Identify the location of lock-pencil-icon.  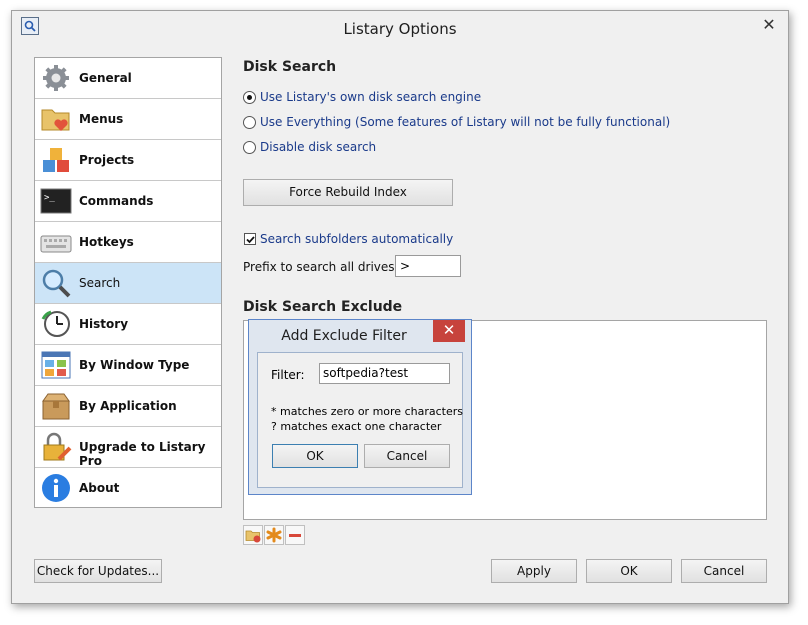
(56, 447).